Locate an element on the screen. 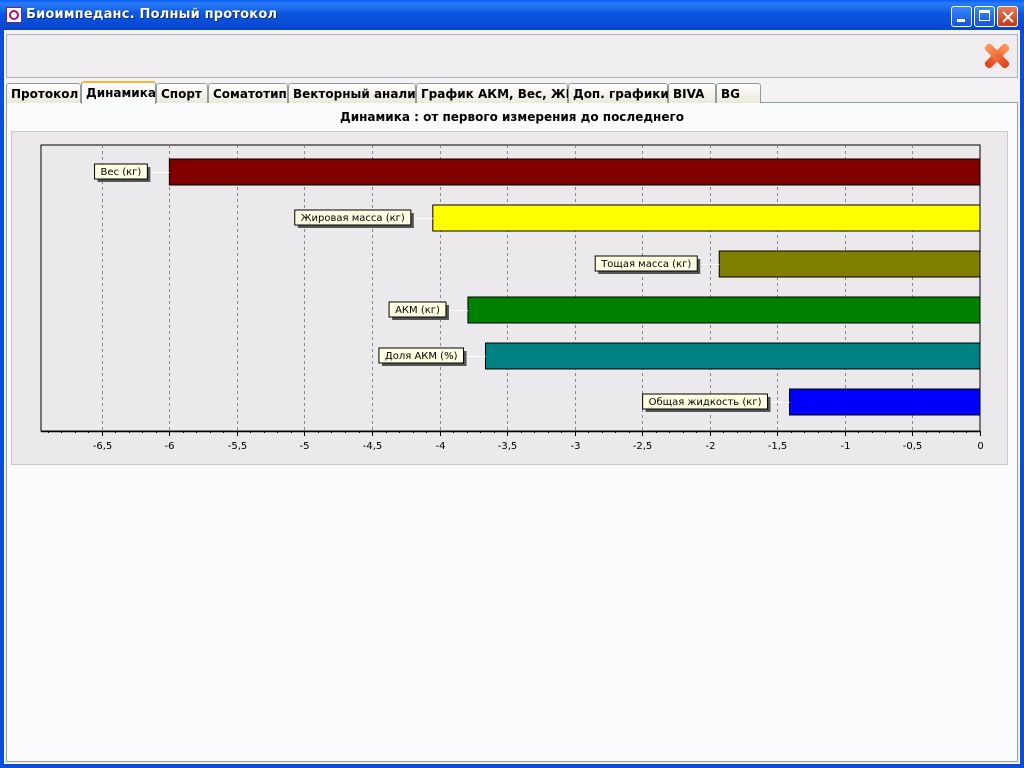 Image resolution: width=1024 pixels, height=768 pixels. bar-label: Жировая масса (кг) is located at coordinates (353, 218).